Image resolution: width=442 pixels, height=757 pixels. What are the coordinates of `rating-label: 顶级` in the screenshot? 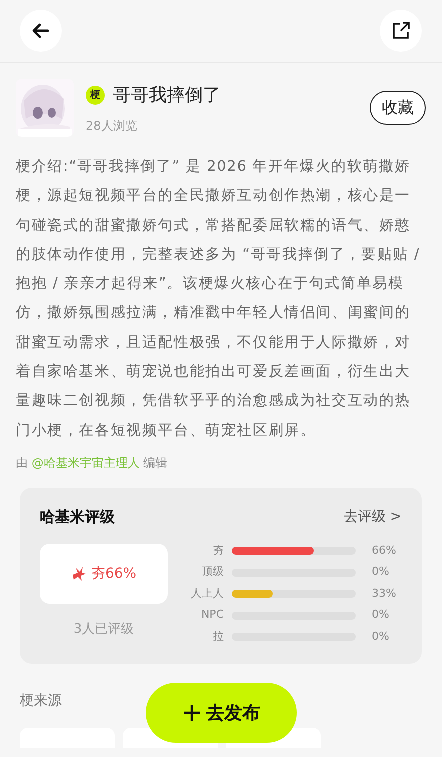 It's located at (212, 572).